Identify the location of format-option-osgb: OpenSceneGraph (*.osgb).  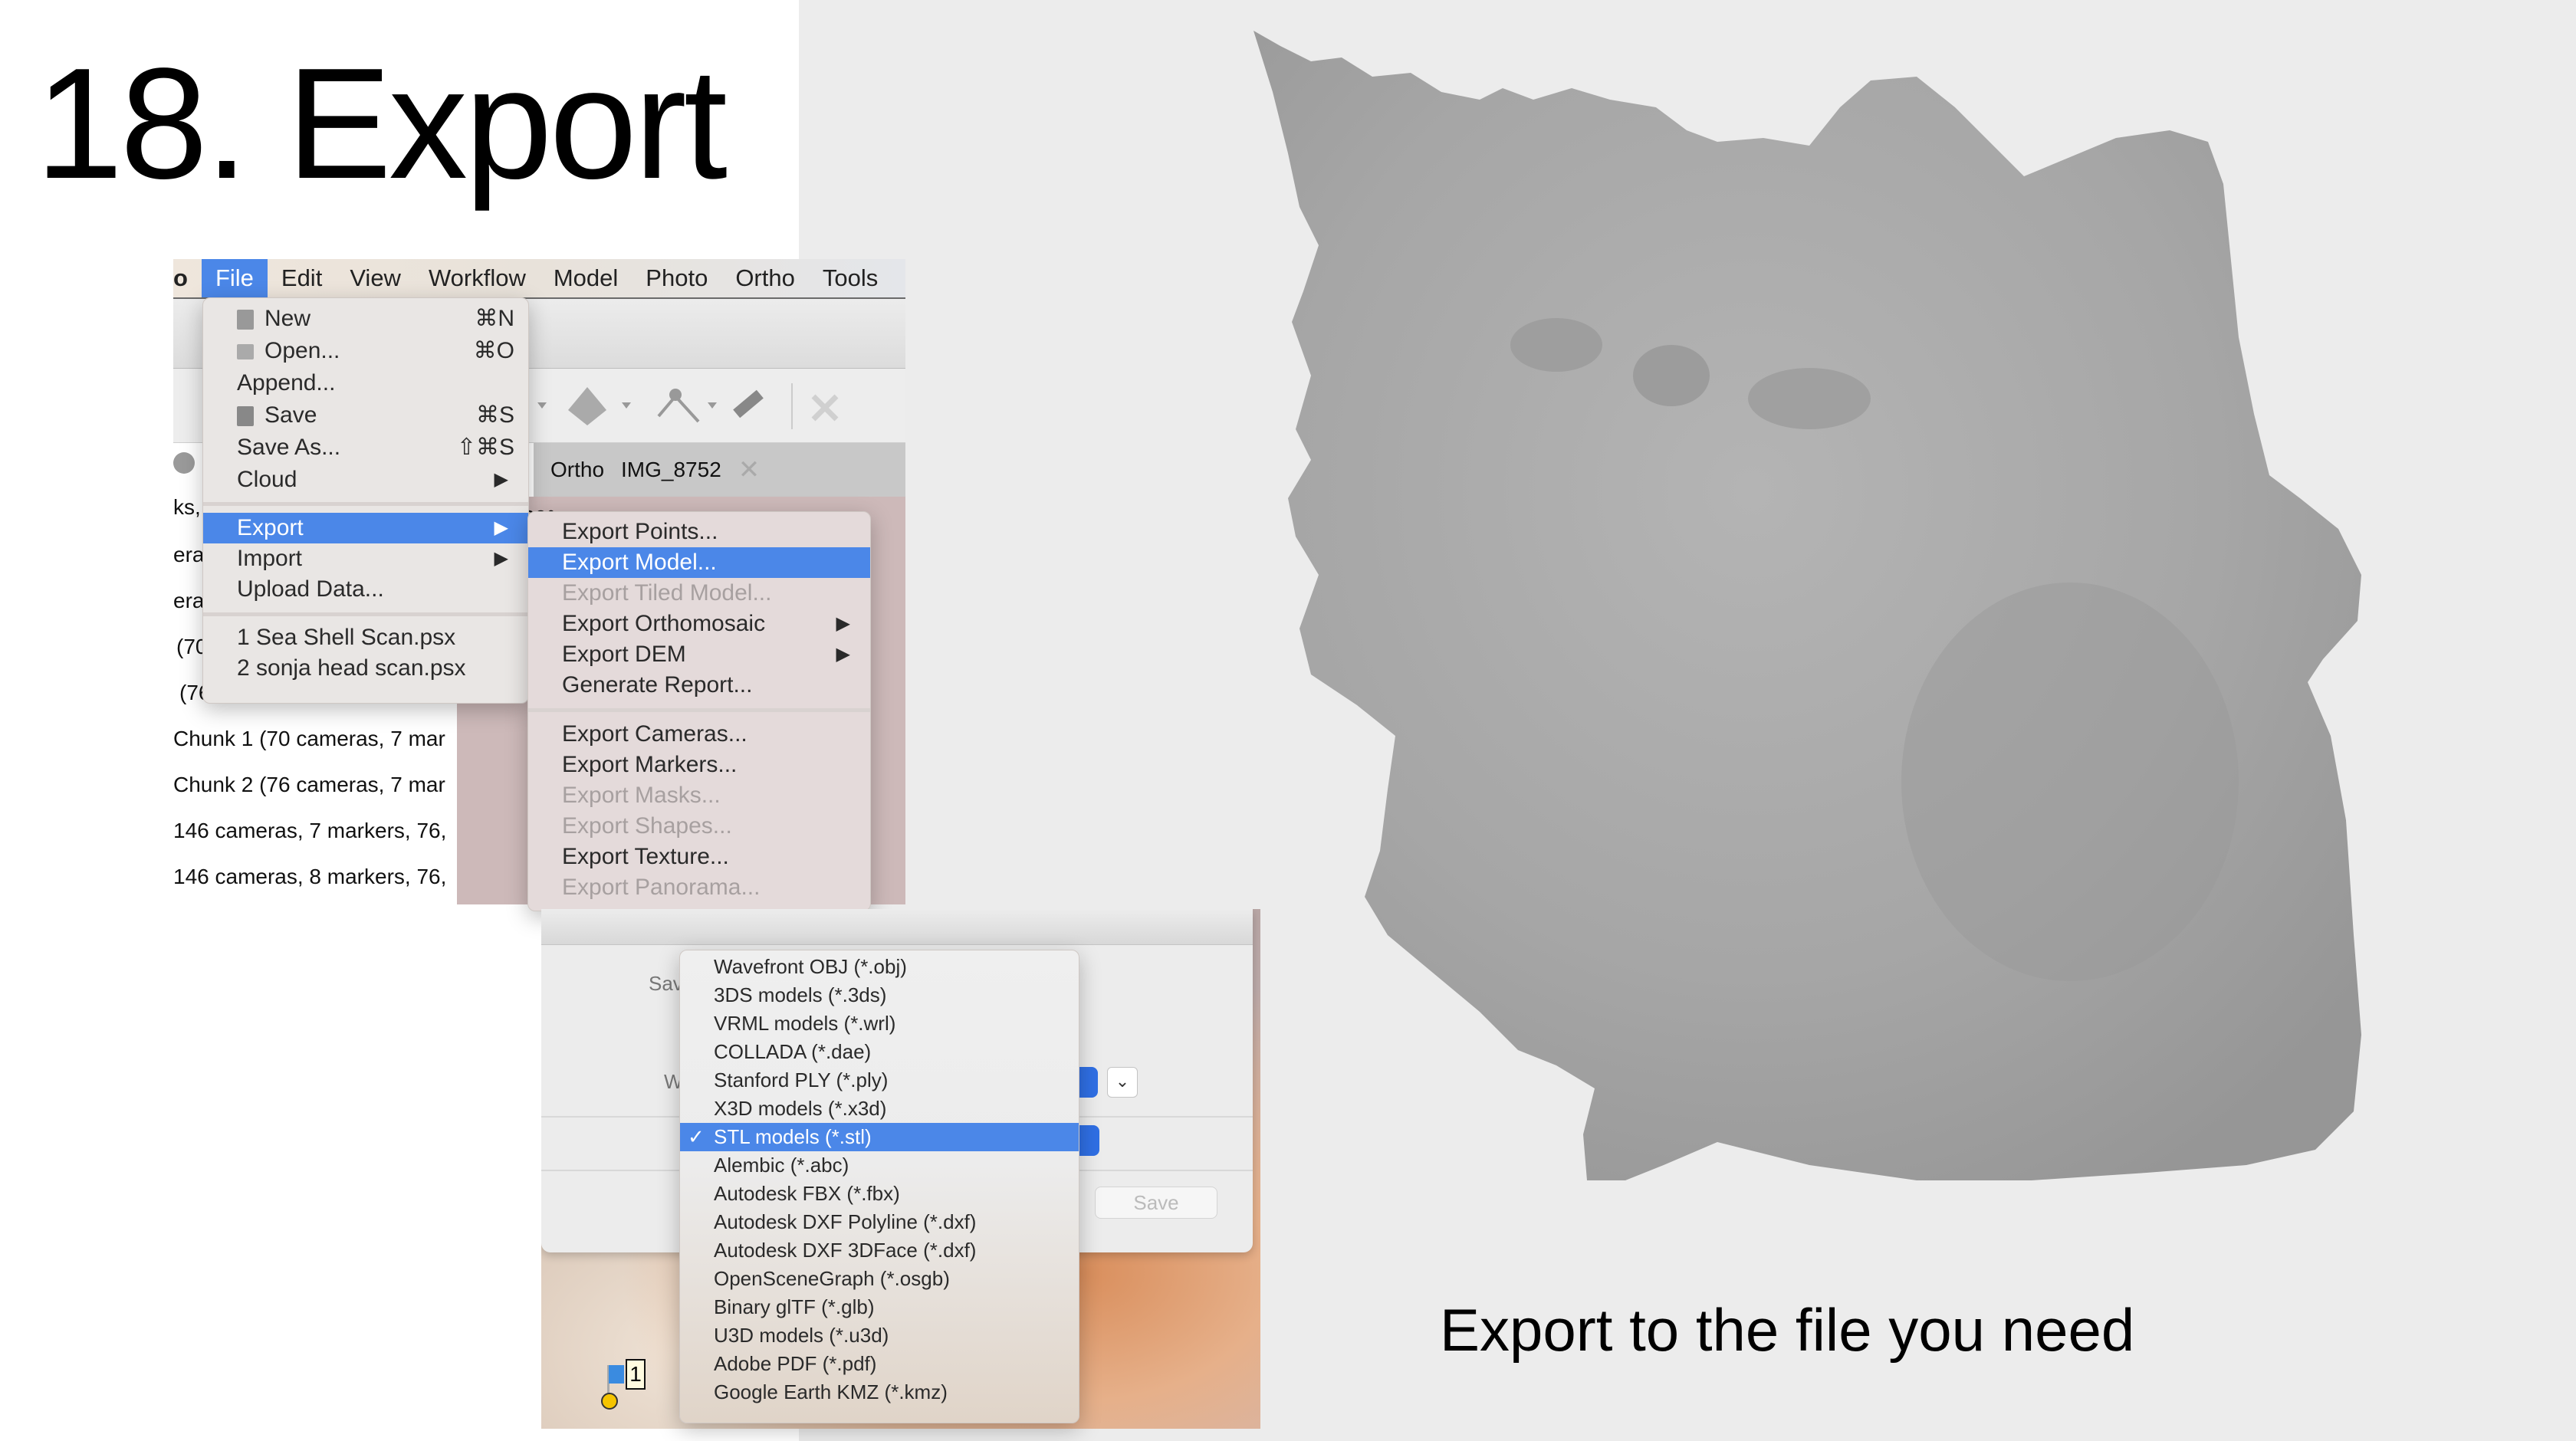
(879, 1279).